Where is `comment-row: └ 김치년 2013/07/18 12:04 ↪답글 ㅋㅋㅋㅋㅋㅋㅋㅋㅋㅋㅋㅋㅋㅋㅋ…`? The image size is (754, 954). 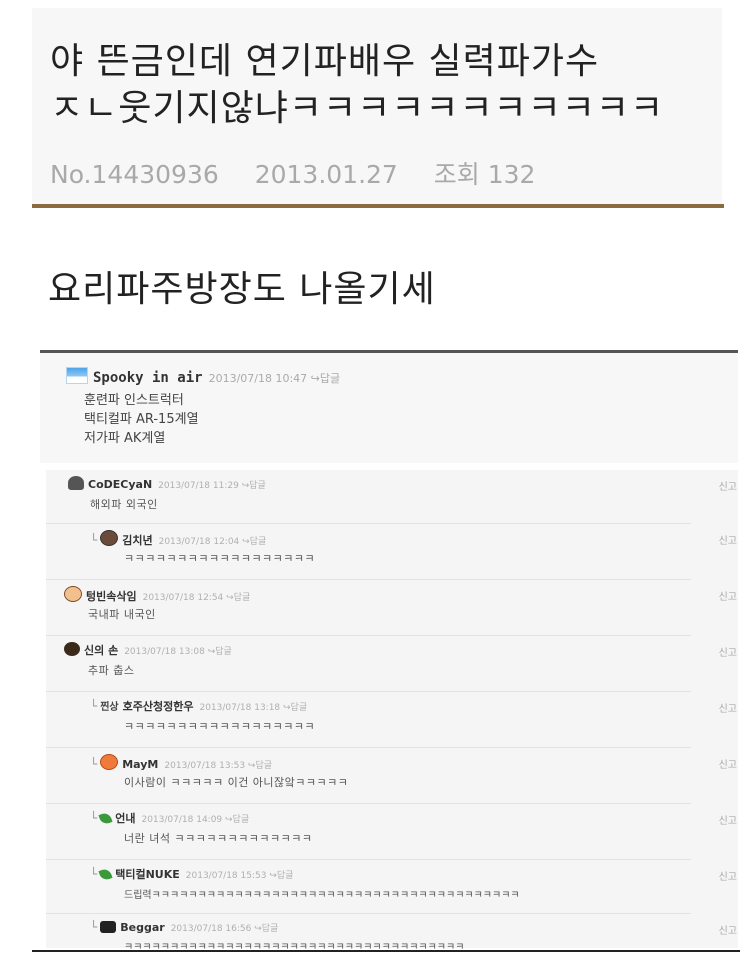 comment-row: └ 김치년 2013/07/18 12:04 ↪답글 ㅋㅋㅋㅋㅋㅋㅋㅋㅋㅋㅋㅋㅋㅋㅋ… is located at coordinates (391, 552).